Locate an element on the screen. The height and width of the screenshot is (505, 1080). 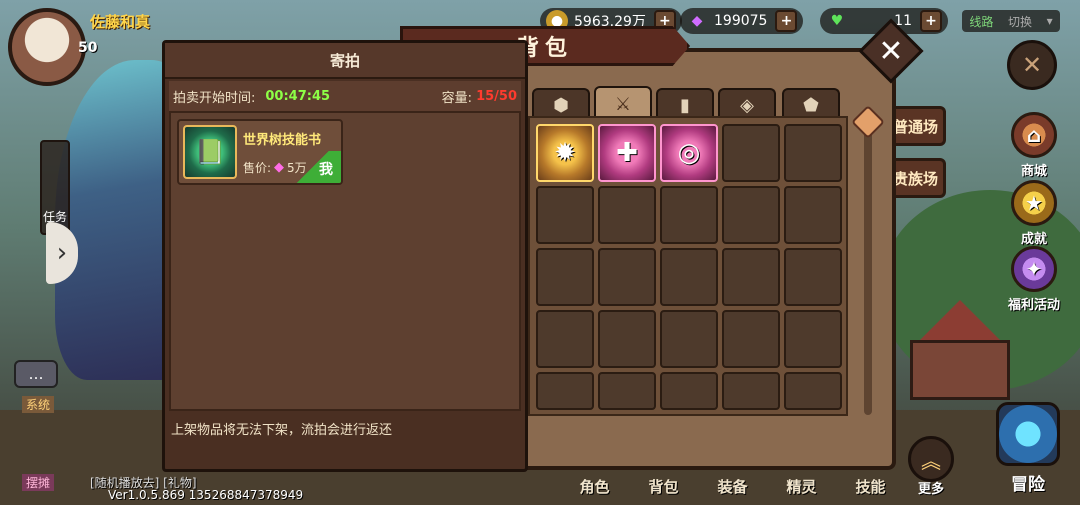
heart-icon: ♥ is located at coordinates (837, 21).